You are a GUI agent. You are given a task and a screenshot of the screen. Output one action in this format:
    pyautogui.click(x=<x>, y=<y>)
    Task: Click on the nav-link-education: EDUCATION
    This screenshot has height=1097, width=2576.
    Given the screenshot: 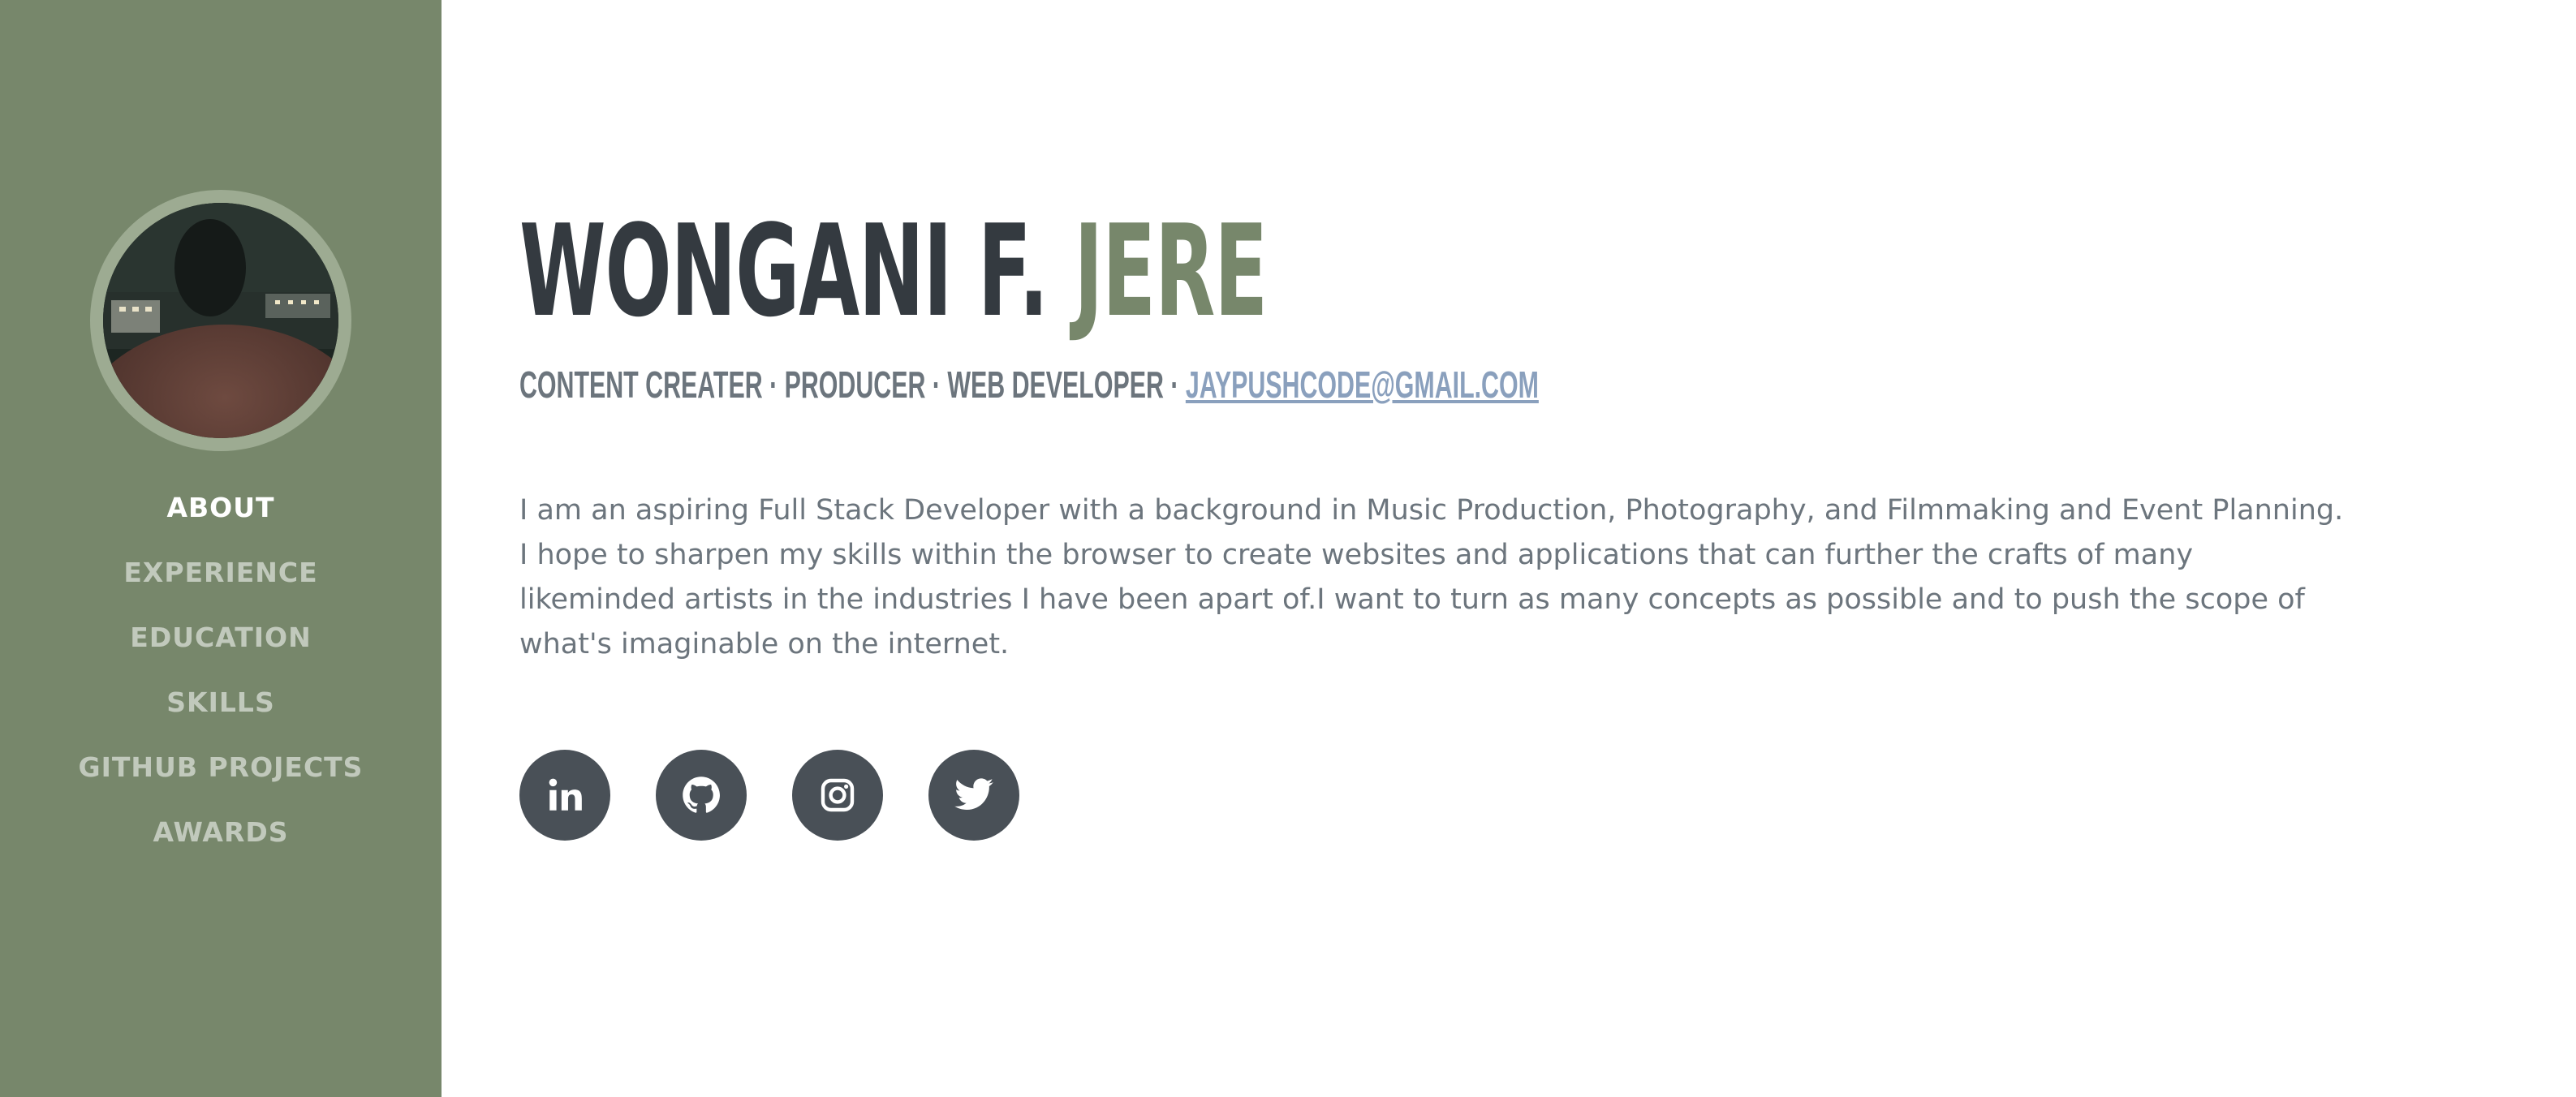 What is the action you would take?
    pyautogui.click(x=220, y=637)
    